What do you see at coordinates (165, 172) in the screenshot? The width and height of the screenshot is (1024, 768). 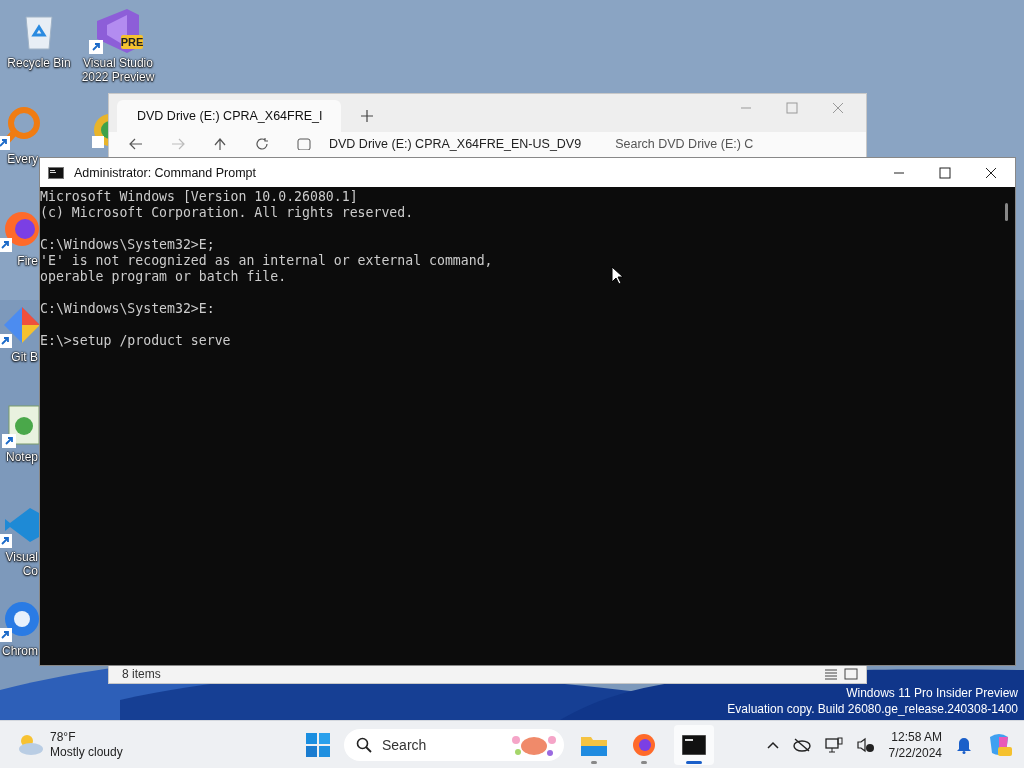 I see `window-title: Administrator: Command Prompt` at bounding box center [165, 172].